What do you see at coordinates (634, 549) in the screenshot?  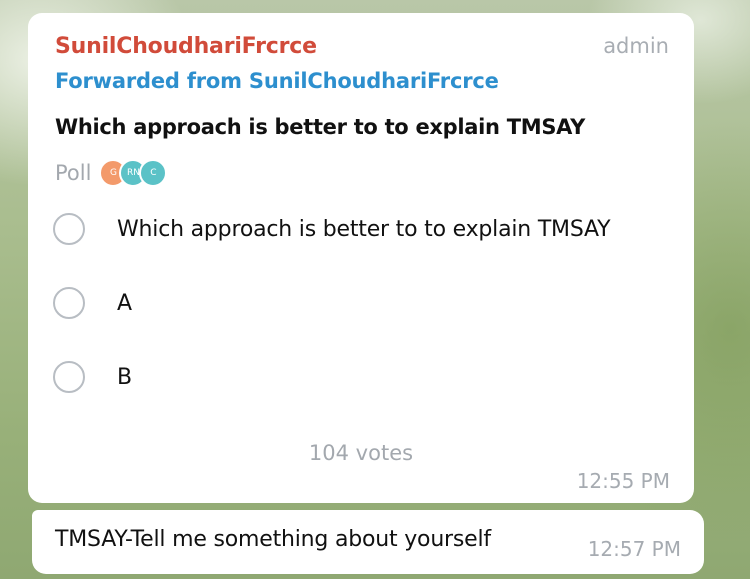 I see `message-time: 12:57 PM` at bounding box center [634, 549].